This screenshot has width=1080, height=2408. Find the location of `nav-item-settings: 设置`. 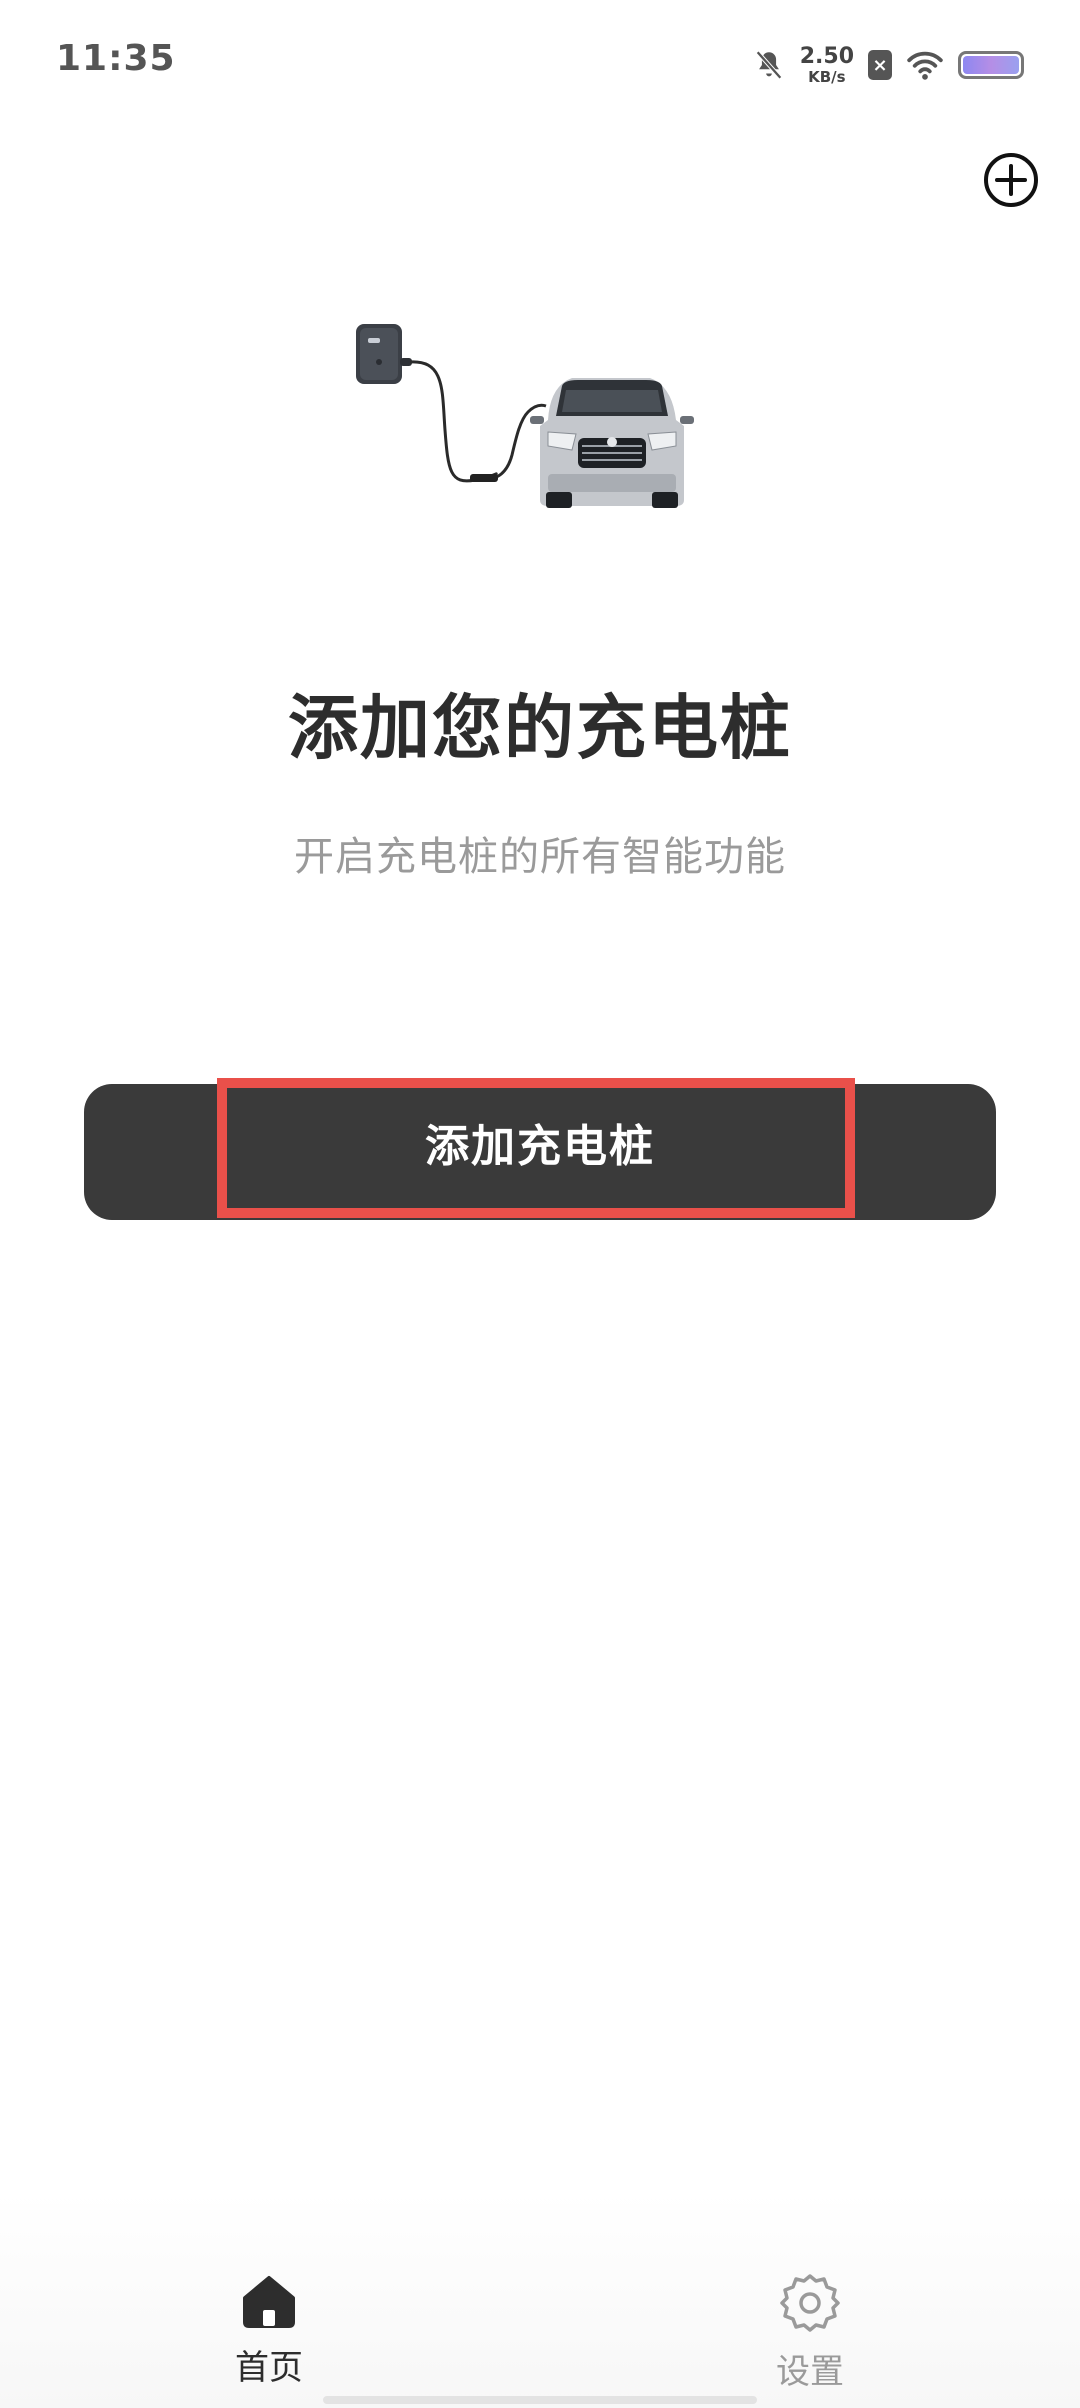

nav-item-settings: 设置 is located at coordinates (810, 2332).